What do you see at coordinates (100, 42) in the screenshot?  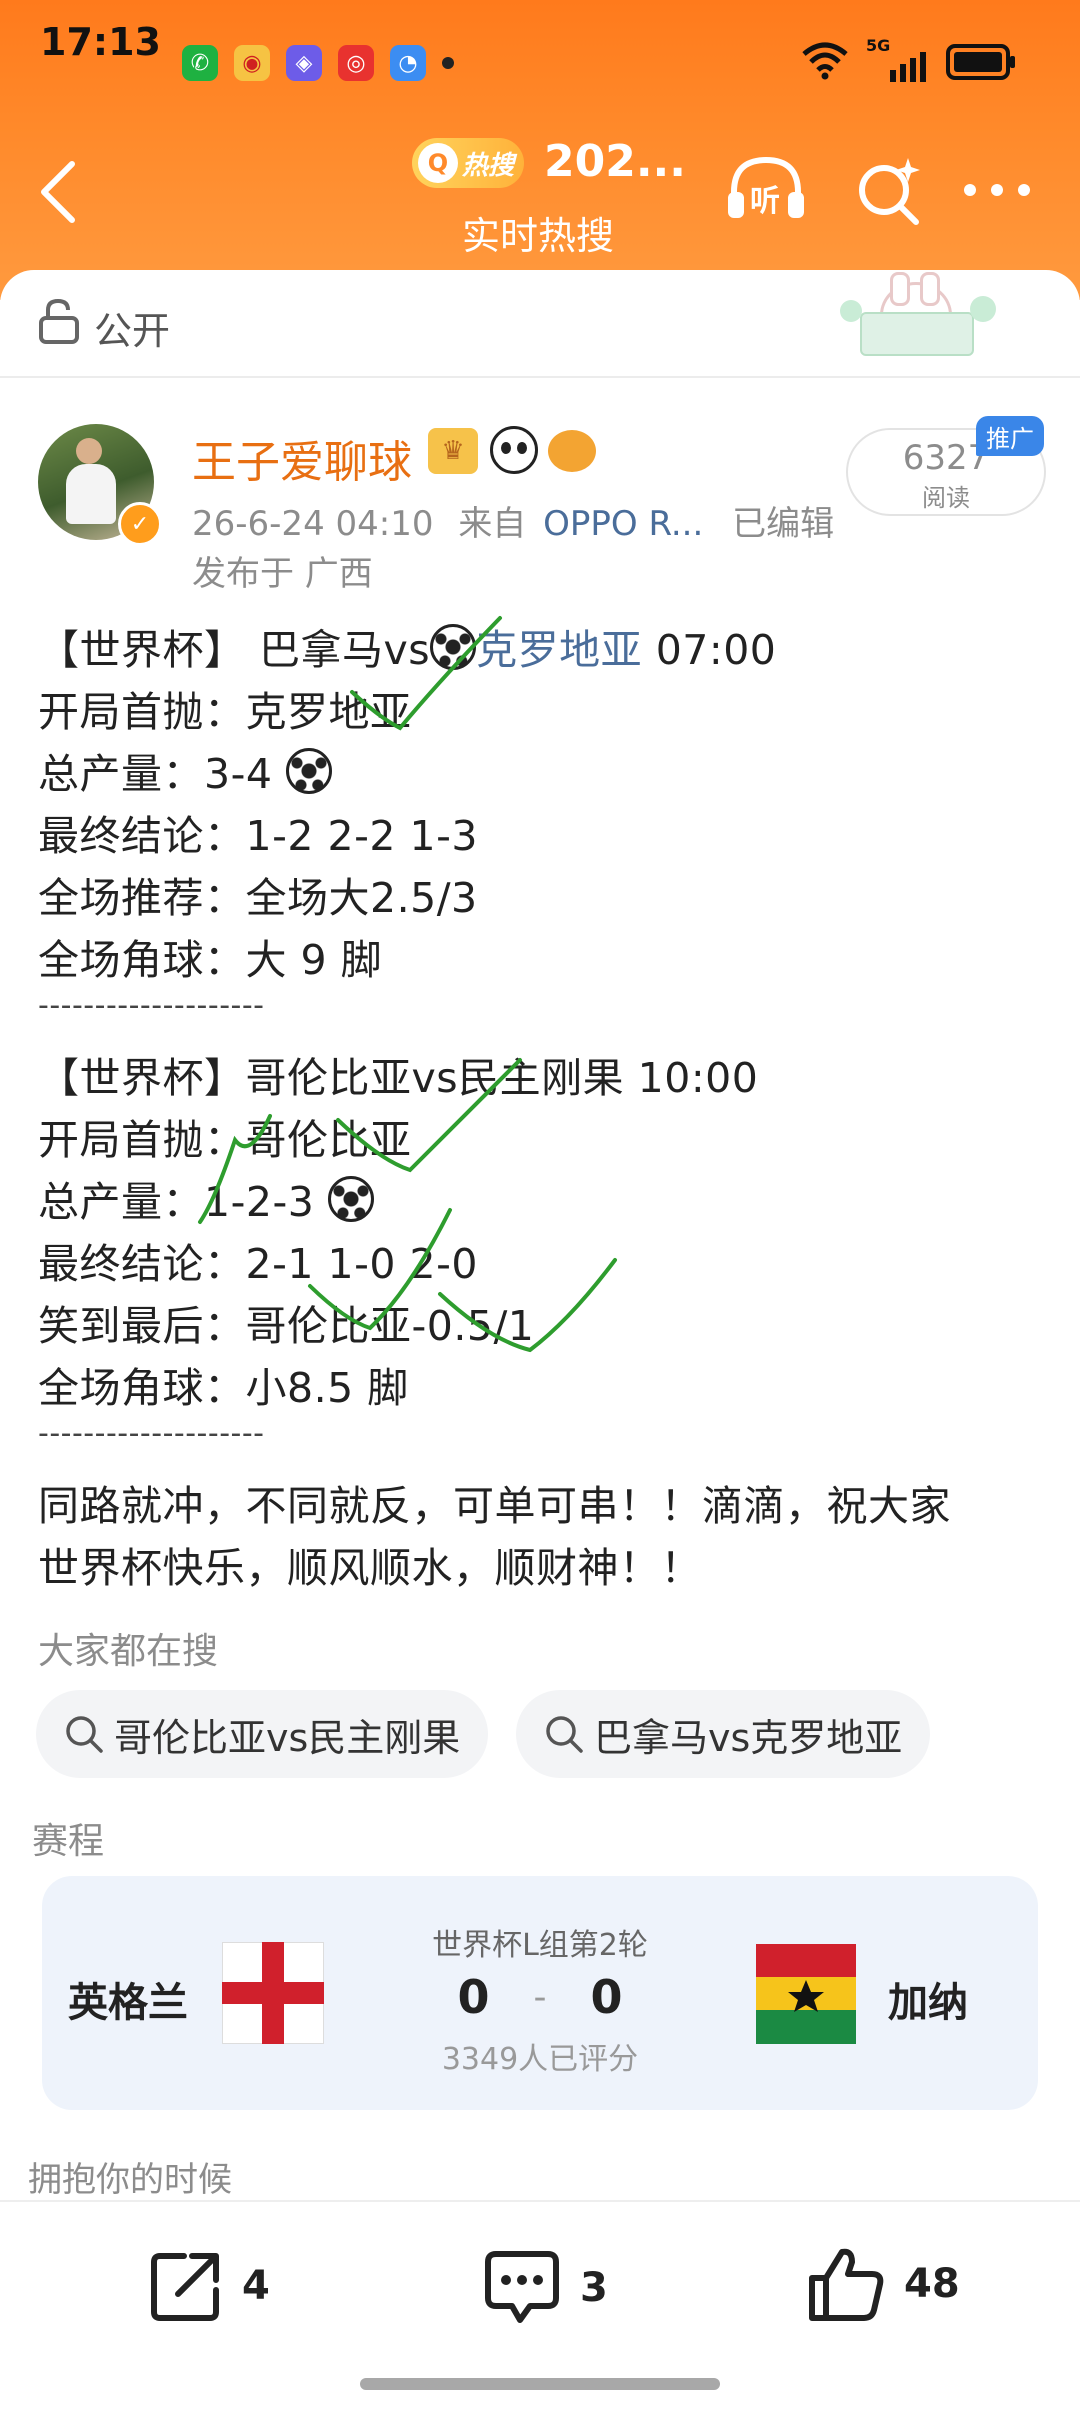 I see `status-time: 17:13` at bounding box center [100, 42].